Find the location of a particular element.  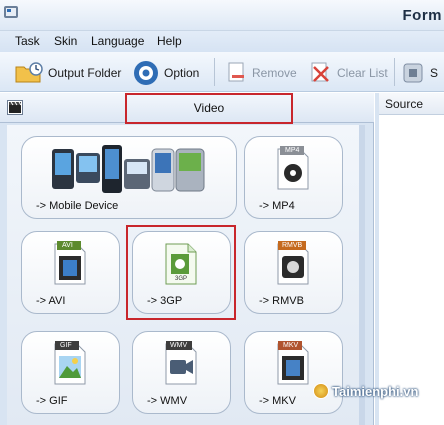

stop-icon is located at coordinates (413, 73).